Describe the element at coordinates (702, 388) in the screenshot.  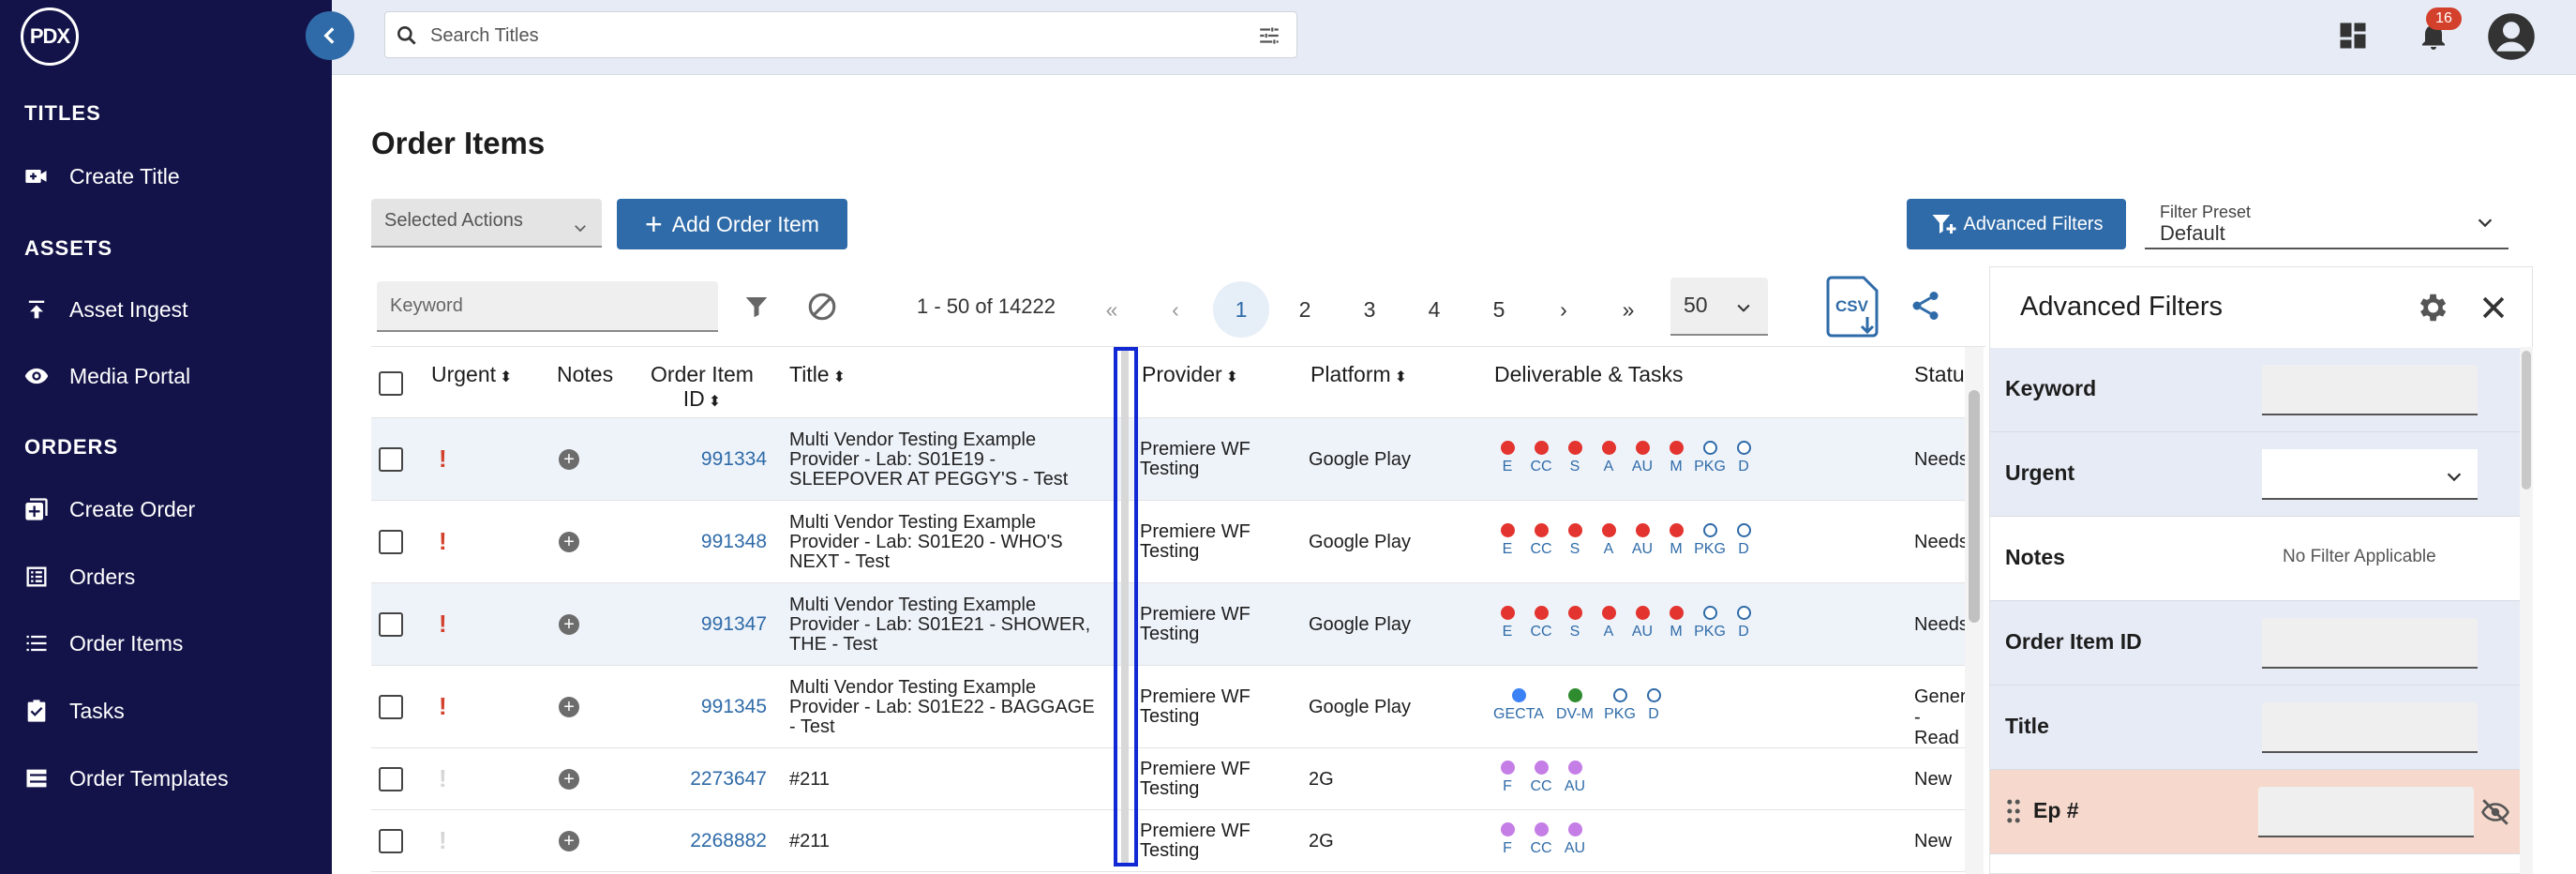
I see `header-order-item-id: Order Item ID ⬍` at that location.